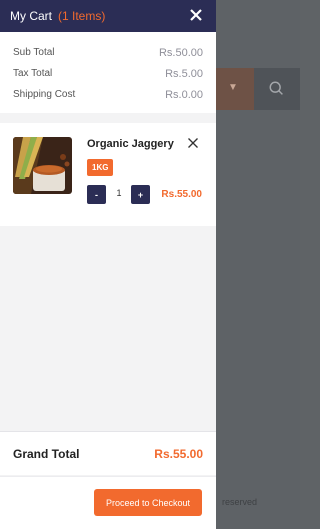 The height and width of the screenshot is (529, 320). I want to click on quantity-value: 1, so click(119, 193).